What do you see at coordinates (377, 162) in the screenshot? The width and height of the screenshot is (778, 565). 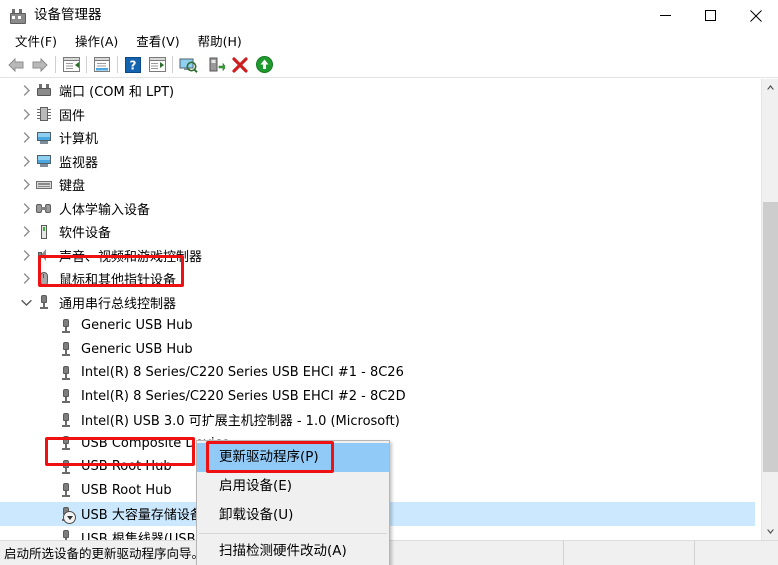 I see `tree-item-monitors: 监视器` at bounding box center [377, 162].